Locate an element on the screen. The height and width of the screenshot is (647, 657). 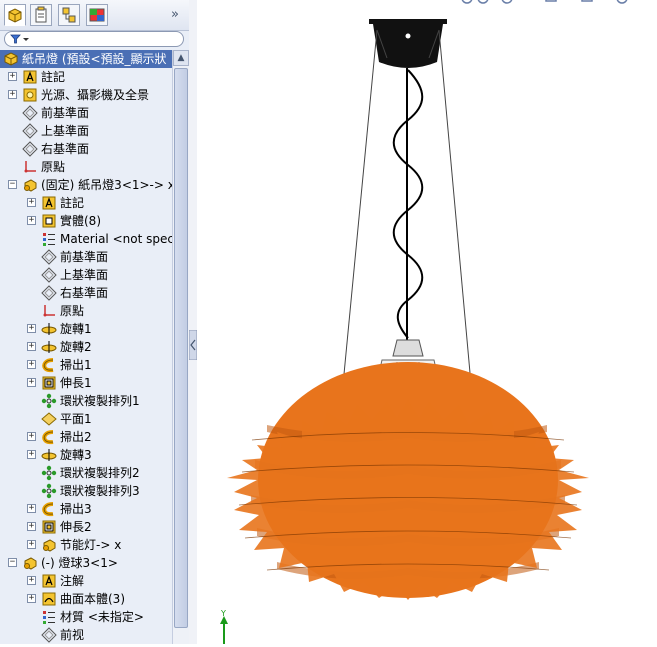
property-manager-tab is located at coordinates (41, 15).